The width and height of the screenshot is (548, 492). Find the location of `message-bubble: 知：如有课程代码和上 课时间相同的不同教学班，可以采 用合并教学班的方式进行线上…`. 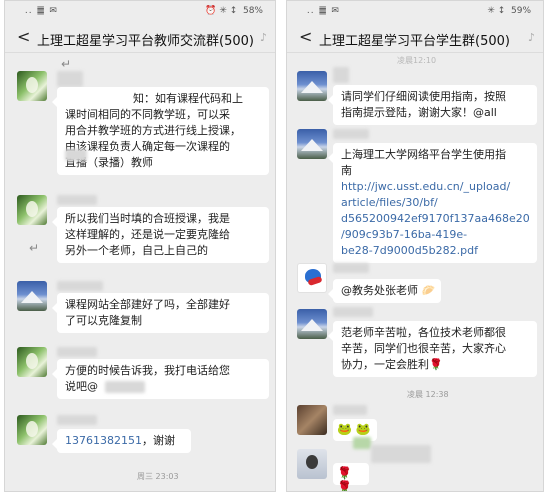

message-bubble: 知：如有课程代码和上 课时间相同的不同教学班，可以采 用合并教学班的方式进行线上… is located at coordinates (160, 131).